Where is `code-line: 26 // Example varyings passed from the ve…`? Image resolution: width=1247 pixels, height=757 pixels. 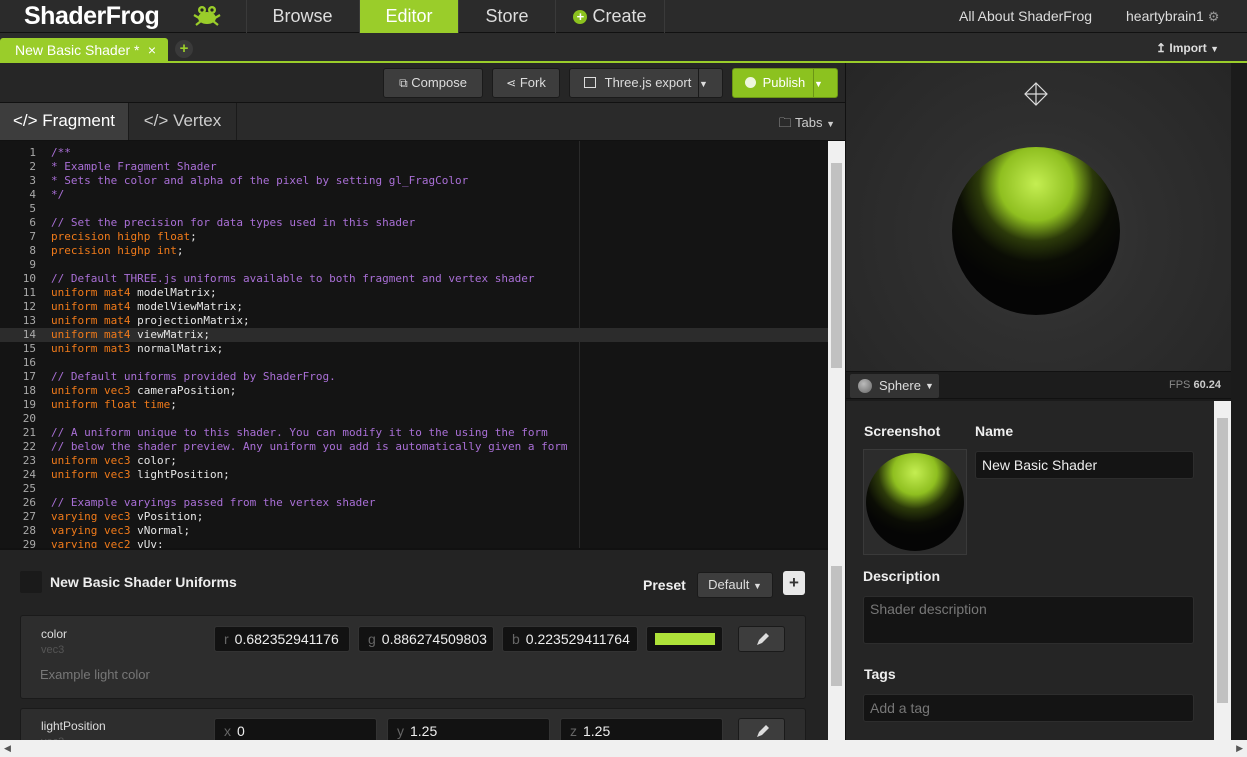 code-line: 26 // Example varyings passed from the ve… is located at coordinates (414, 503).